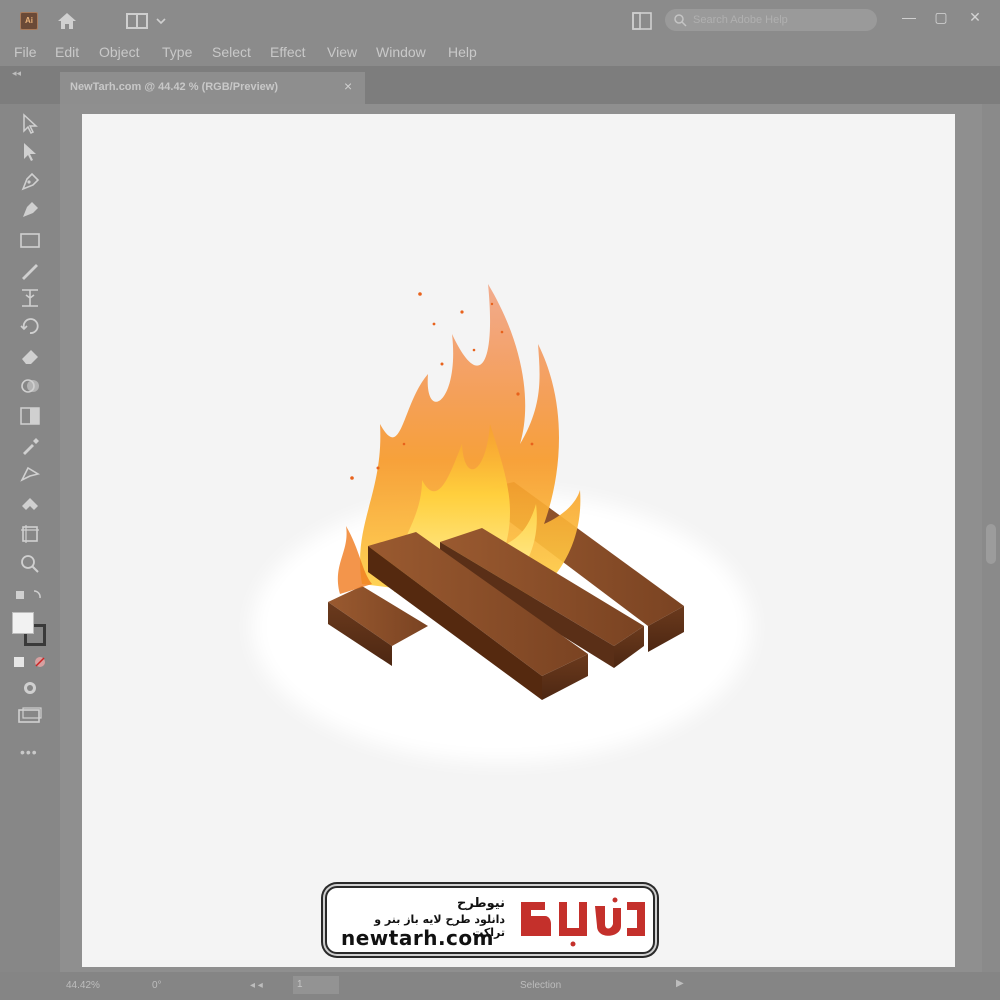 This screenshot has width=1000, height=1000. What do you see at coordinates (30, 504) in the screenshot?
I see `symbol-sprayer-tool-icon` at bounding box center [30, 504].